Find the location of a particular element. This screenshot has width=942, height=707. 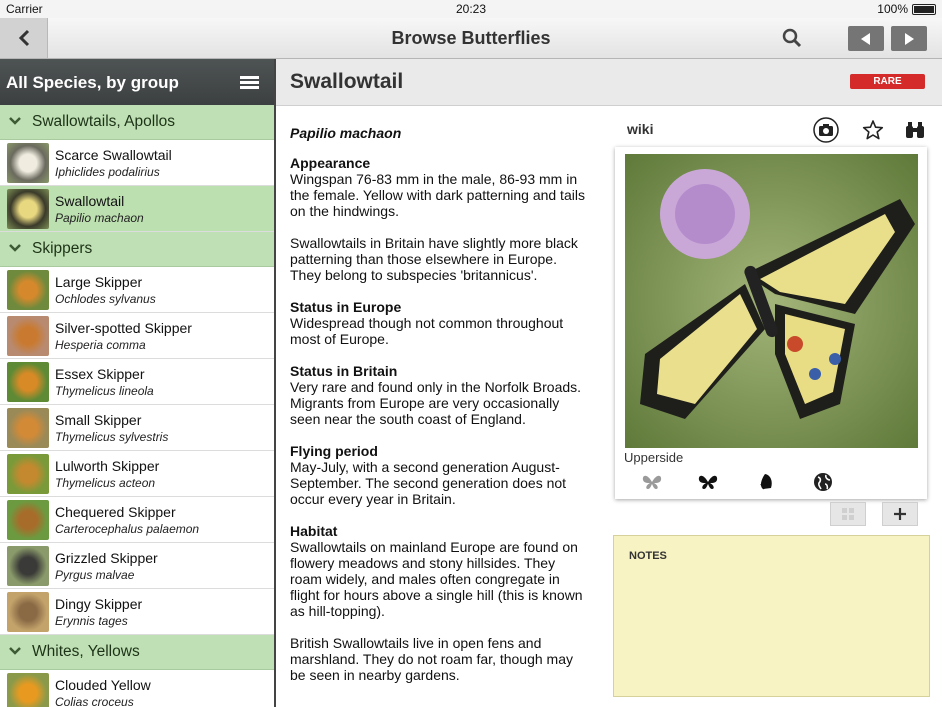

group-header-swallowtails: Swallowtails, Apollos is located at coordinates (137, 122).